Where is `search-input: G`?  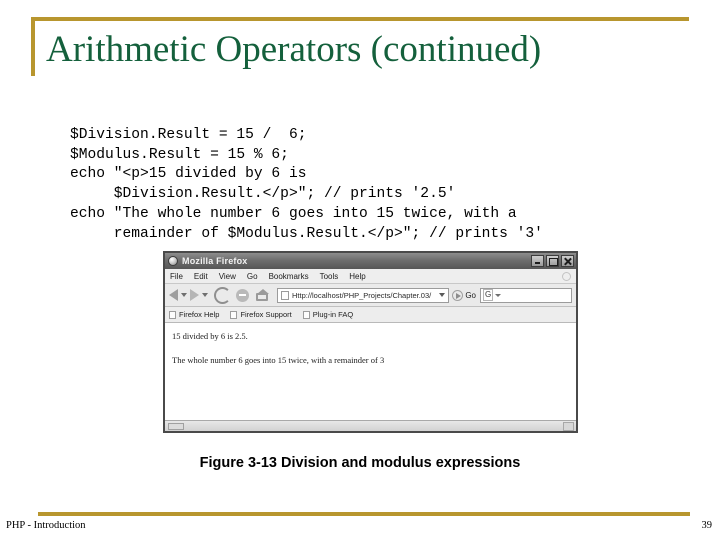
search-input: G is located at coordinates (526, 295).